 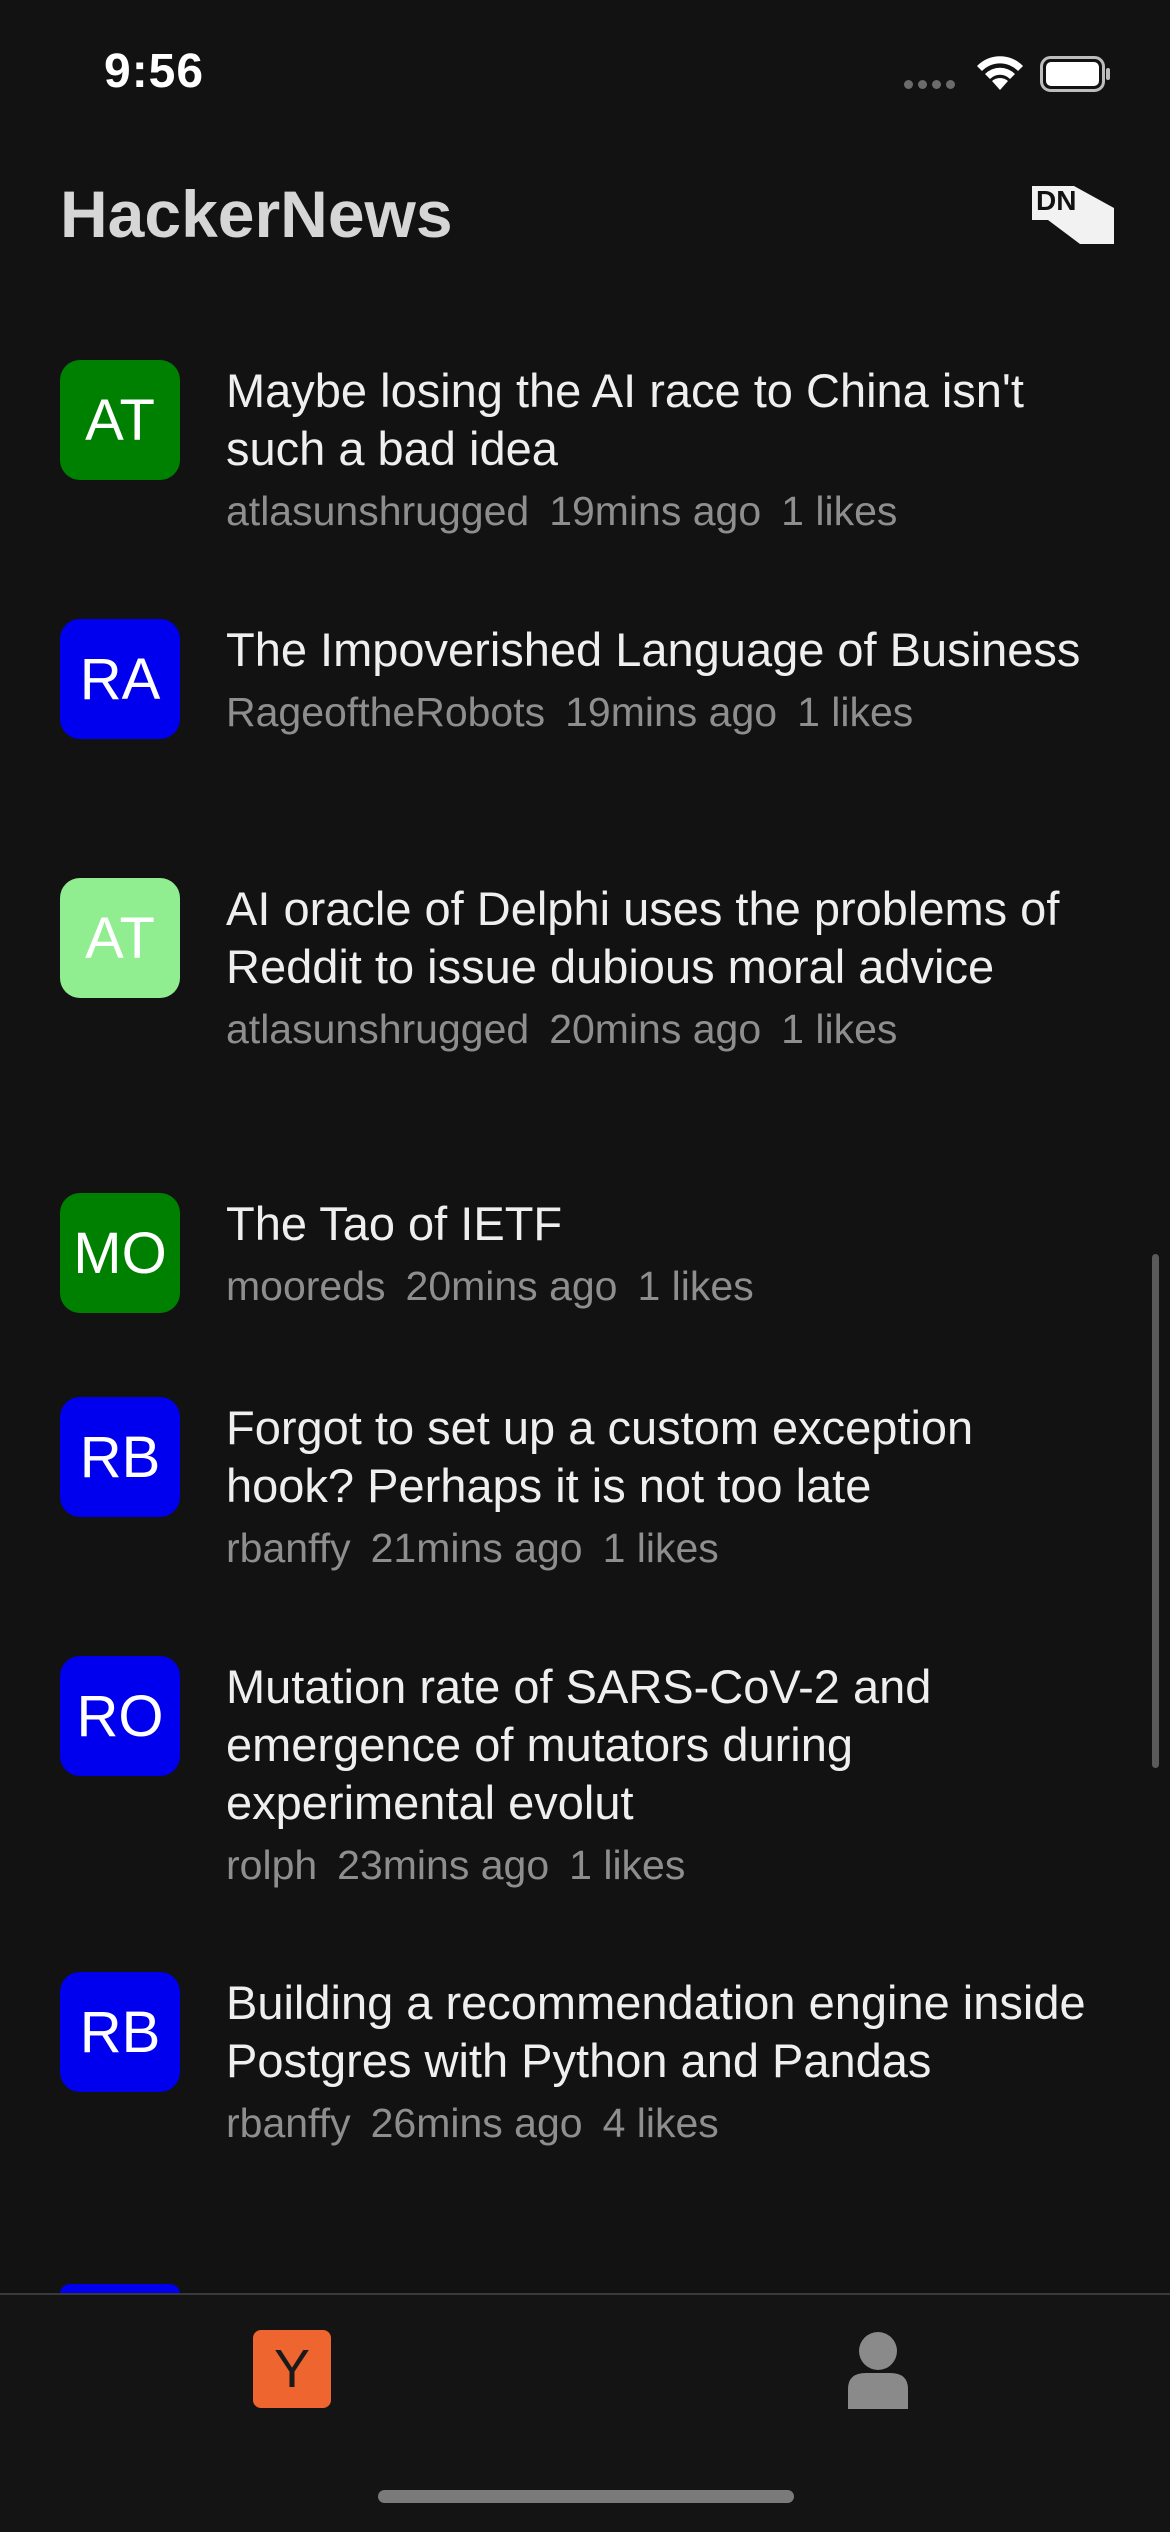 I want to click on story-meta: rbanffy 21mins ago 1 likes, so click(x=661, y=1548).